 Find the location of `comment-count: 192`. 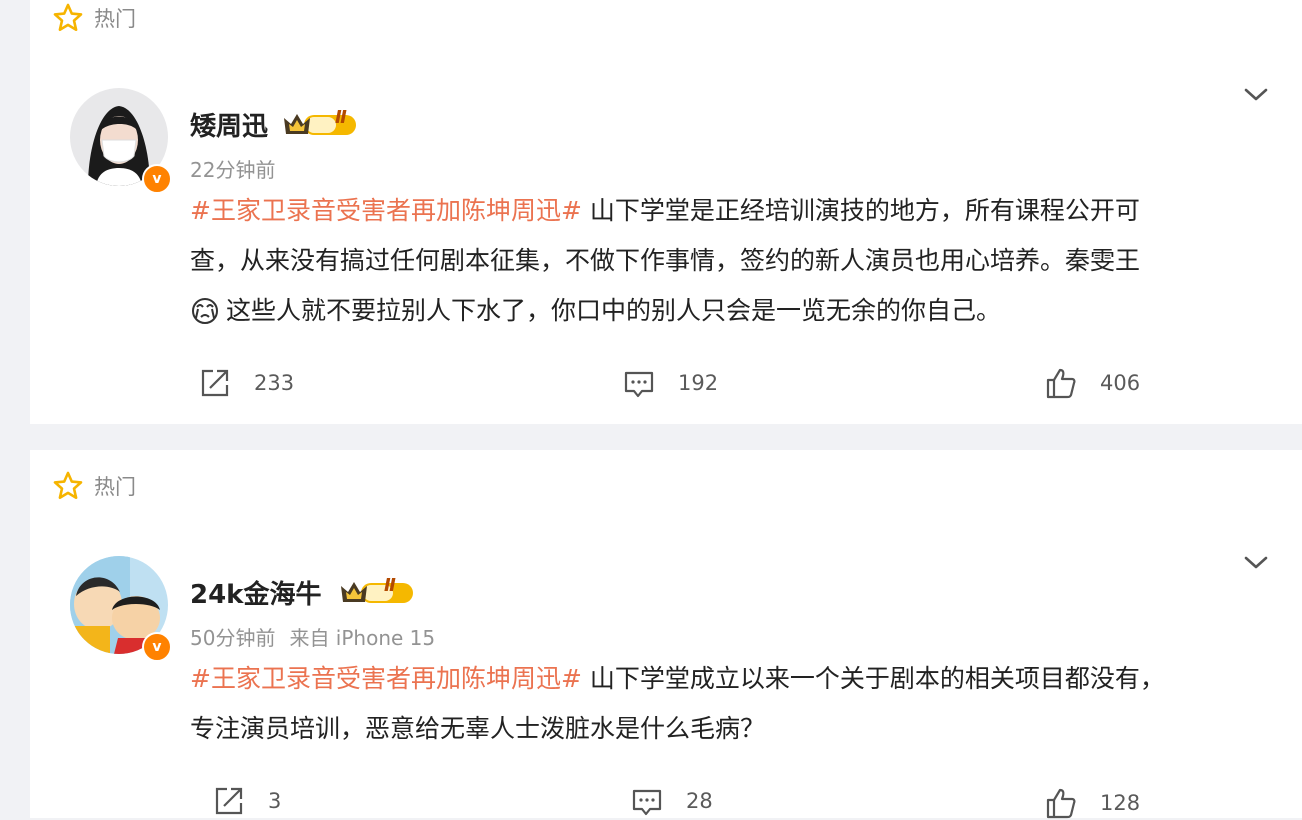

comment-count: 192 is located at coordinates (698, 383).